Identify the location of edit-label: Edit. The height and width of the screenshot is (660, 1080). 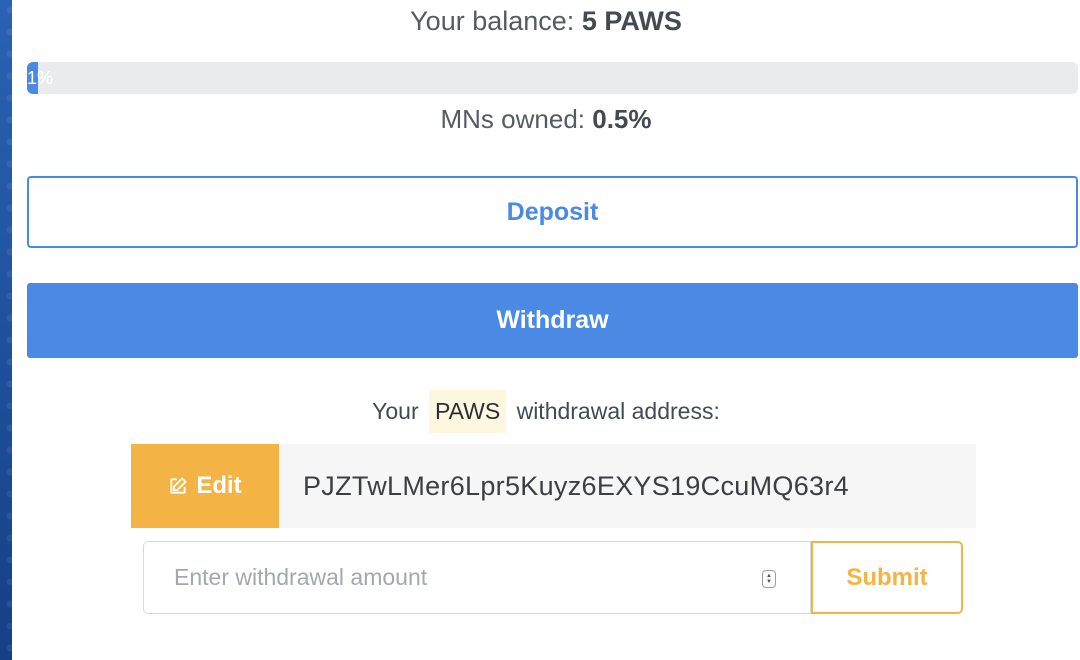
(219, 485).